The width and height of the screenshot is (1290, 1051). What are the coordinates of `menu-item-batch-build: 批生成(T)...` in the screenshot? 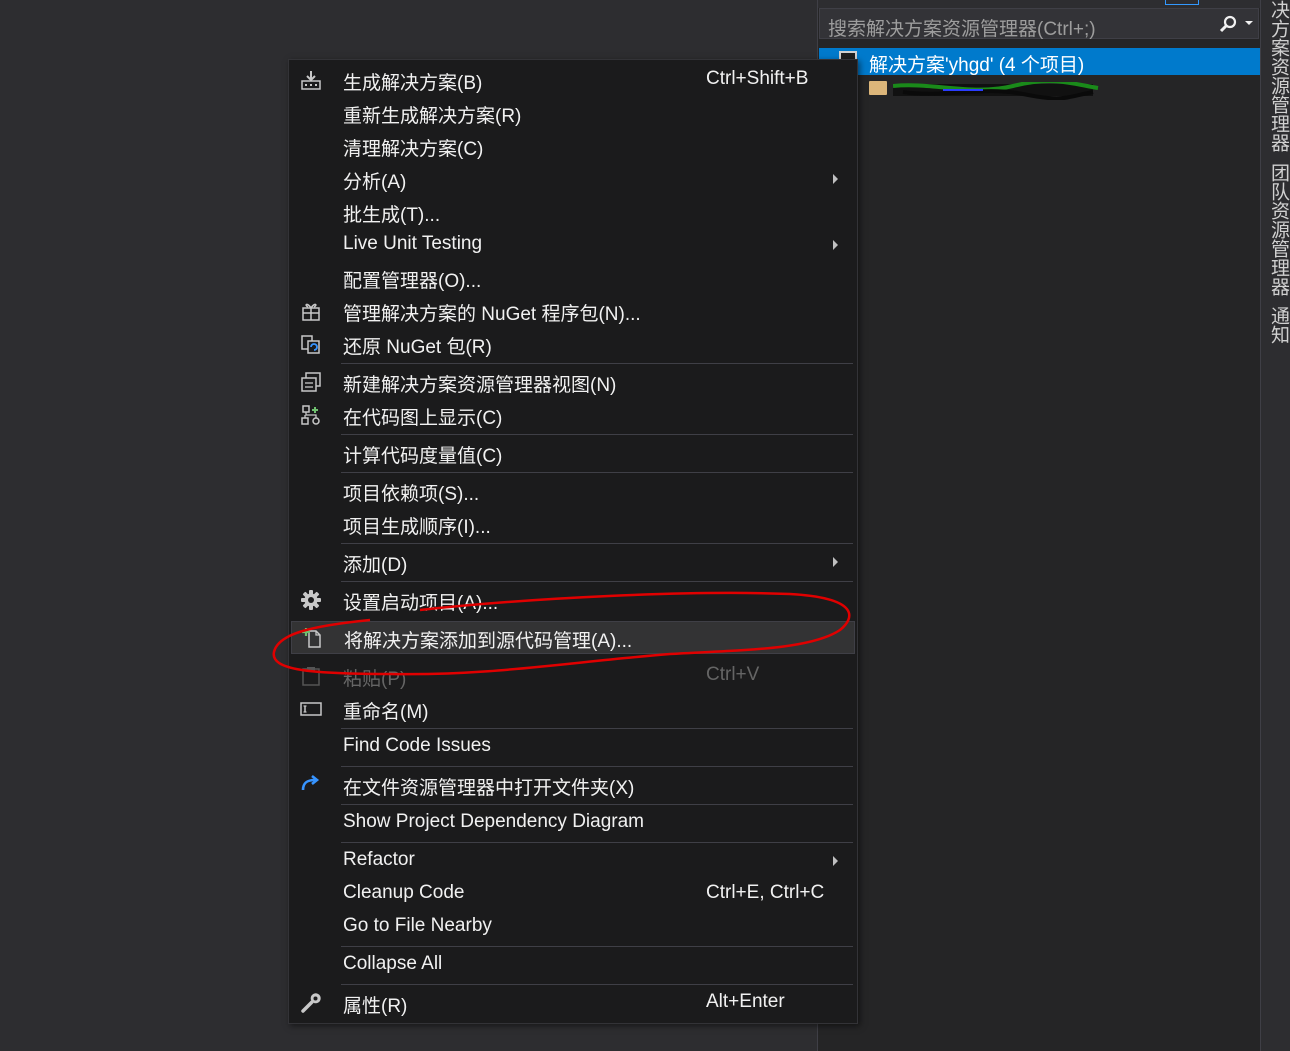 It's located at (573, 211).